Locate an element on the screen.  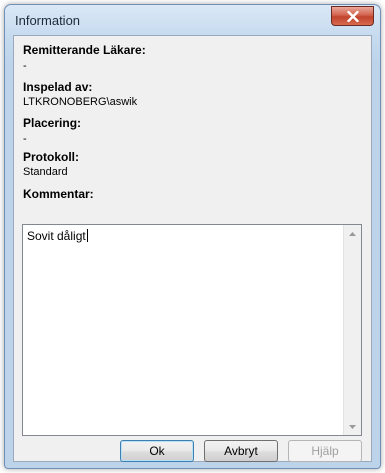
scroll-down-button is located at coordinates (352, 426).